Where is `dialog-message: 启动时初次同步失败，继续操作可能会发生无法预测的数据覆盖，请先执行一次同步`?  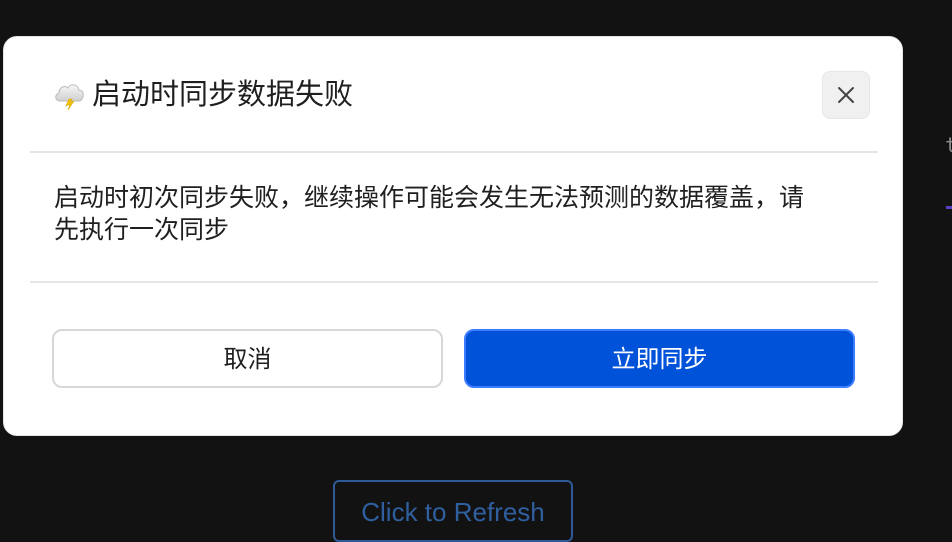
dialog-message: 启动时初次同步失败，继续操作可能会发生无法预测的数据覆盖，请先执行一次同步 is located at coordinates (429, 213).